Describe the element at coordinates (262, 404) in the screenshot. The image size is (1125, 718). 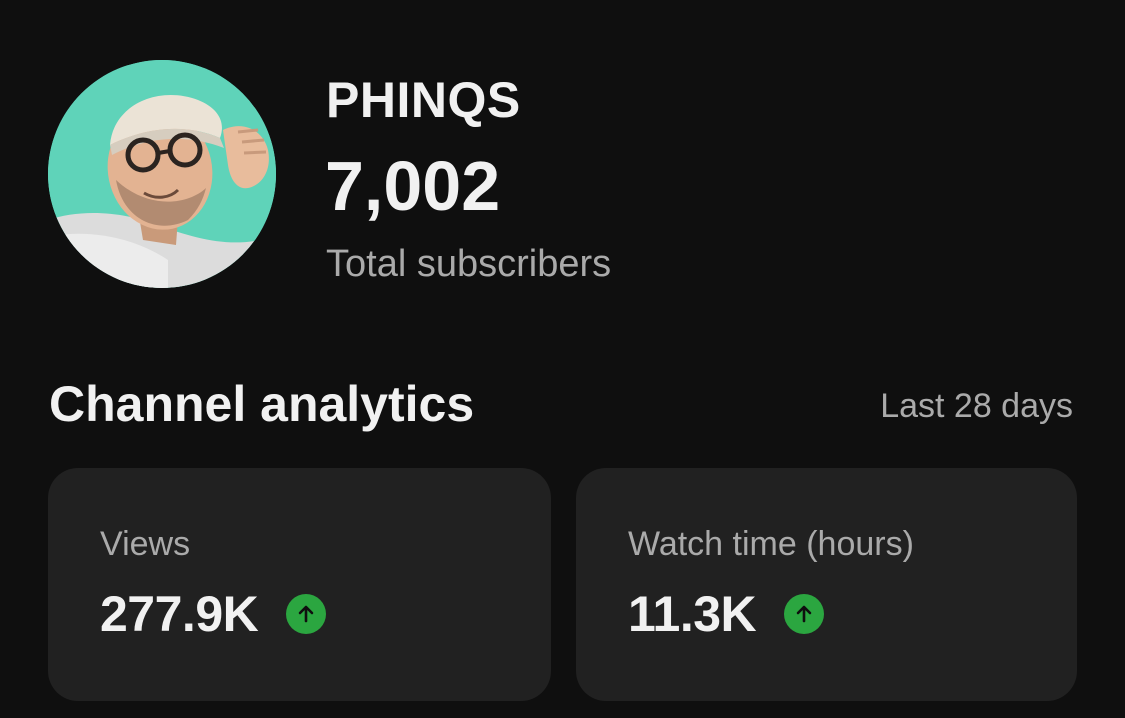
I see `section-title: Channel analytics` at that location.